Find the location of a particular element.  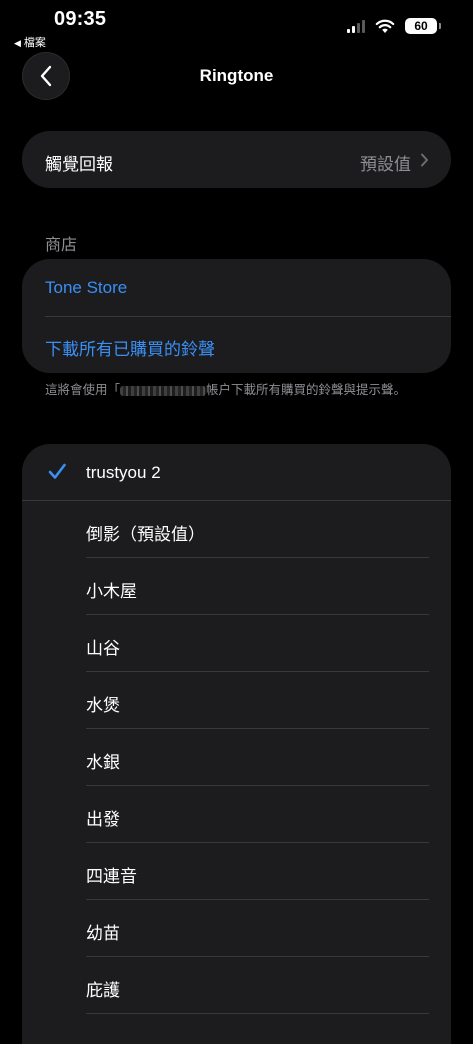

back-triangle-icon: ◀ is located at coordinates (17, 43).